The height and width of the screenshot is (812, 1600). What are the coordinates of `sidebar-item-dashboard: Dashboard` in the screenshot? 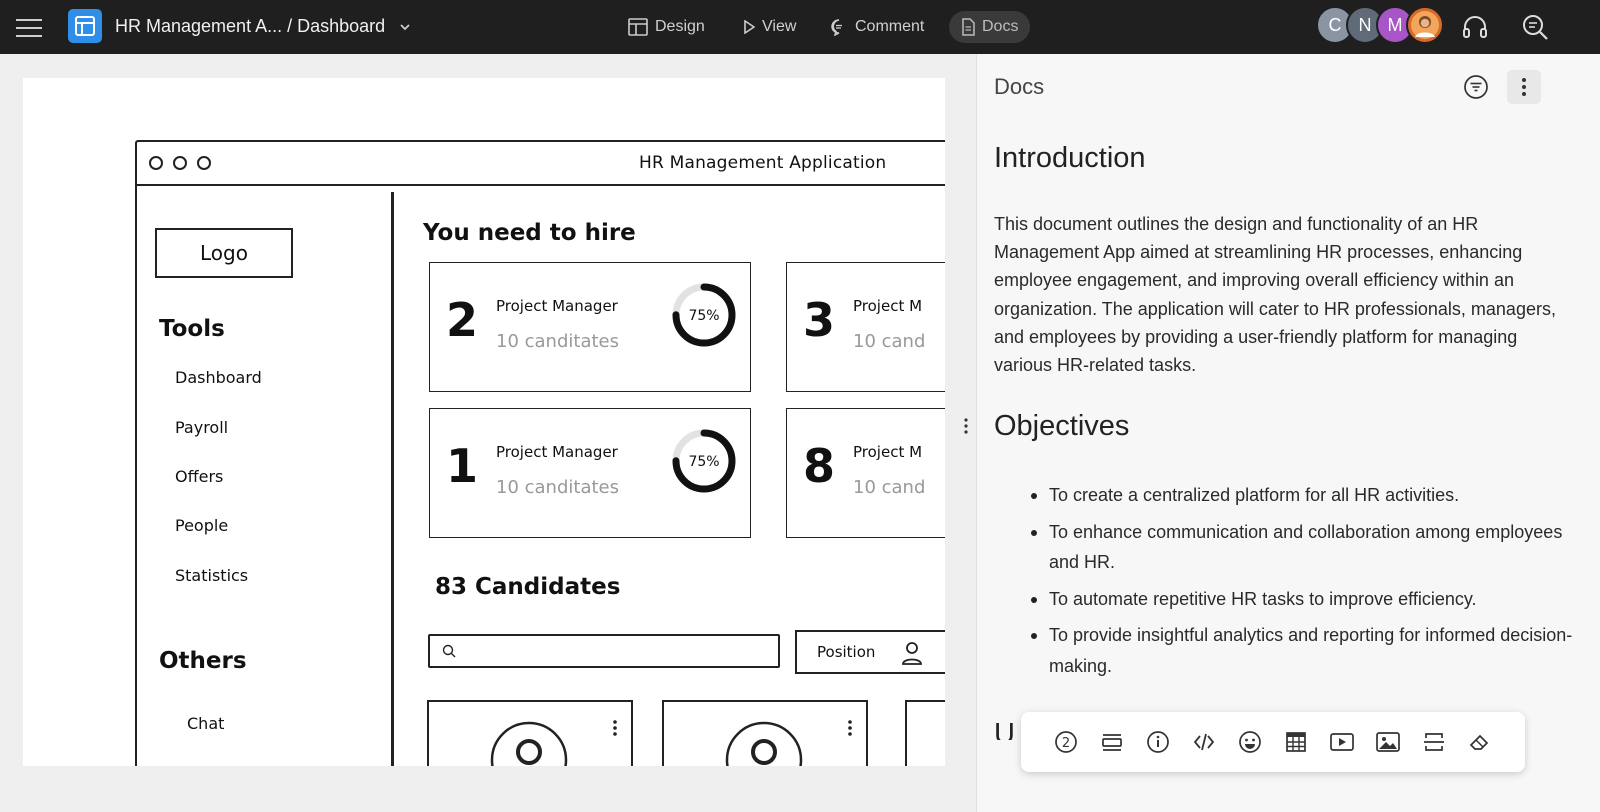 It's located at (218, 377).